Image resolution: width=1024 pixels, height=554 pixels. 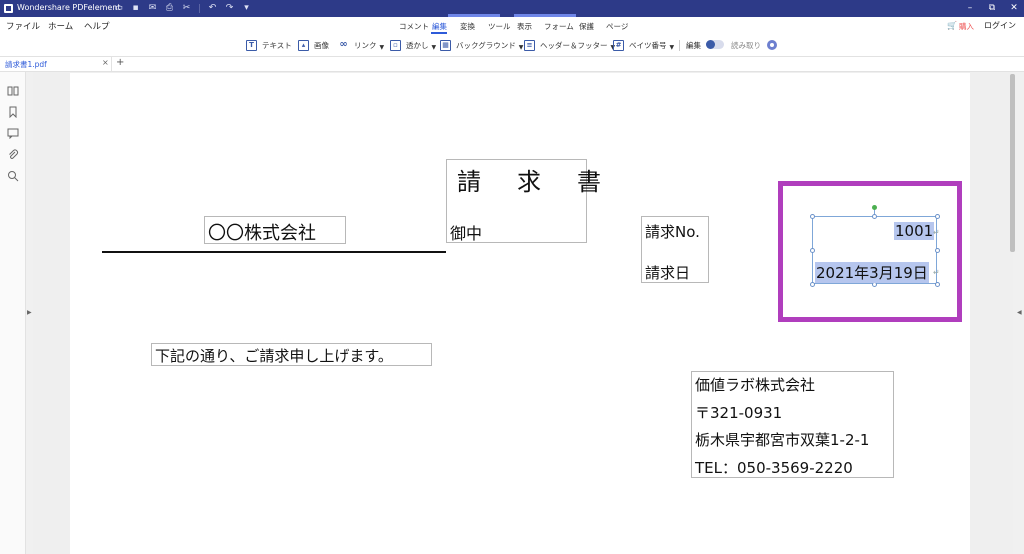 I want to click on image-tool-button: ▴ 画像, so click(x=313, y=45).